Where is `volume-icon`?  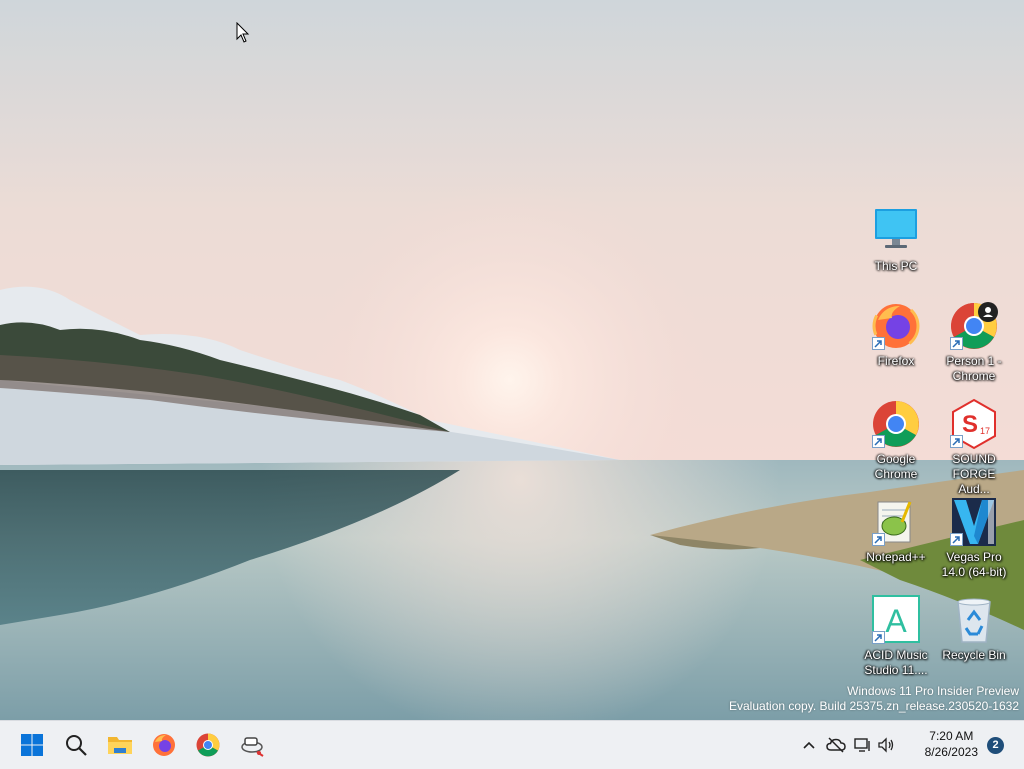 volume-icon is located at coordinates (886, 745).